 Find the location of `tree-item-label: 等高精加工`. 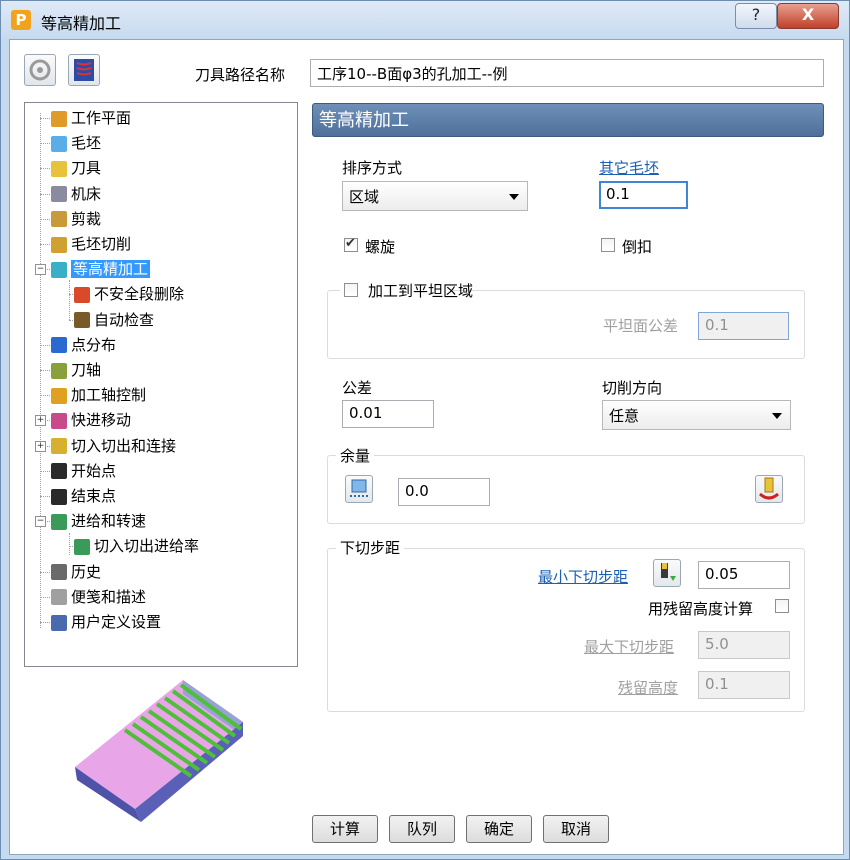

tree-item-label: 等高精加工 is located at coordinates (111, 269).